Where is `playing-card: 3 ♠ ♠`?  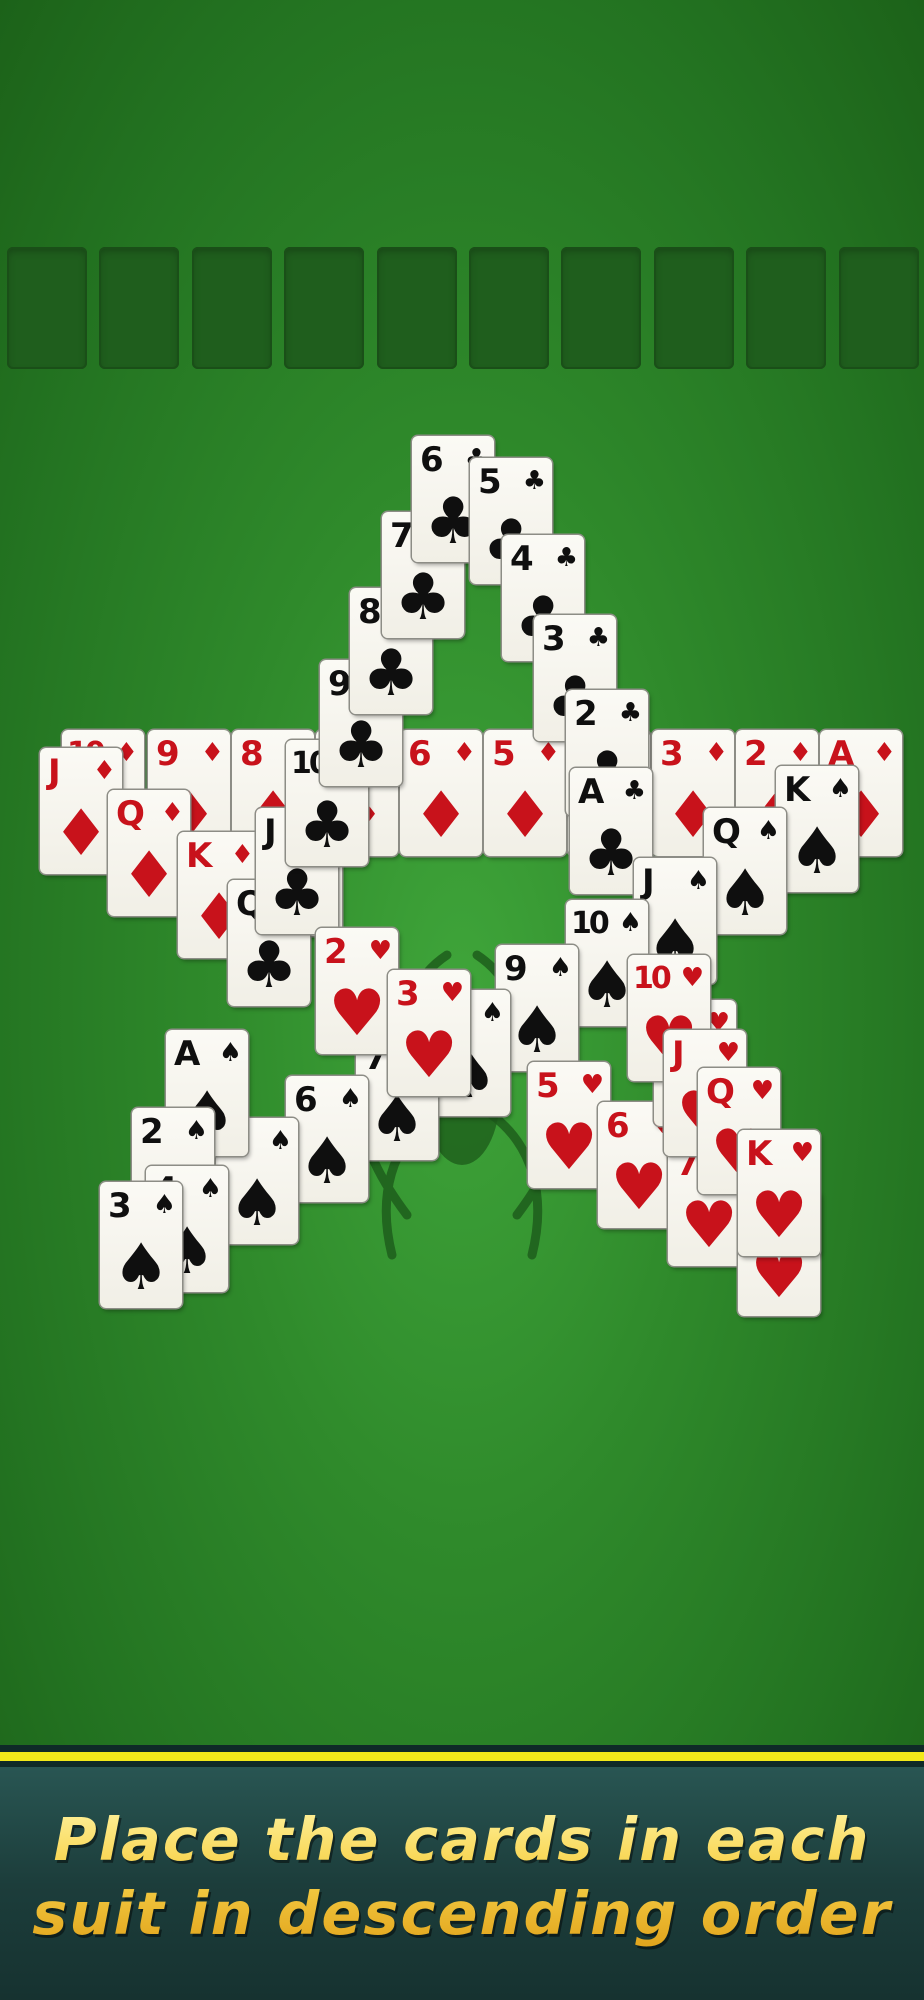 playing-card: 3 ♠ ♠ is located at coordinates (141, 1245).